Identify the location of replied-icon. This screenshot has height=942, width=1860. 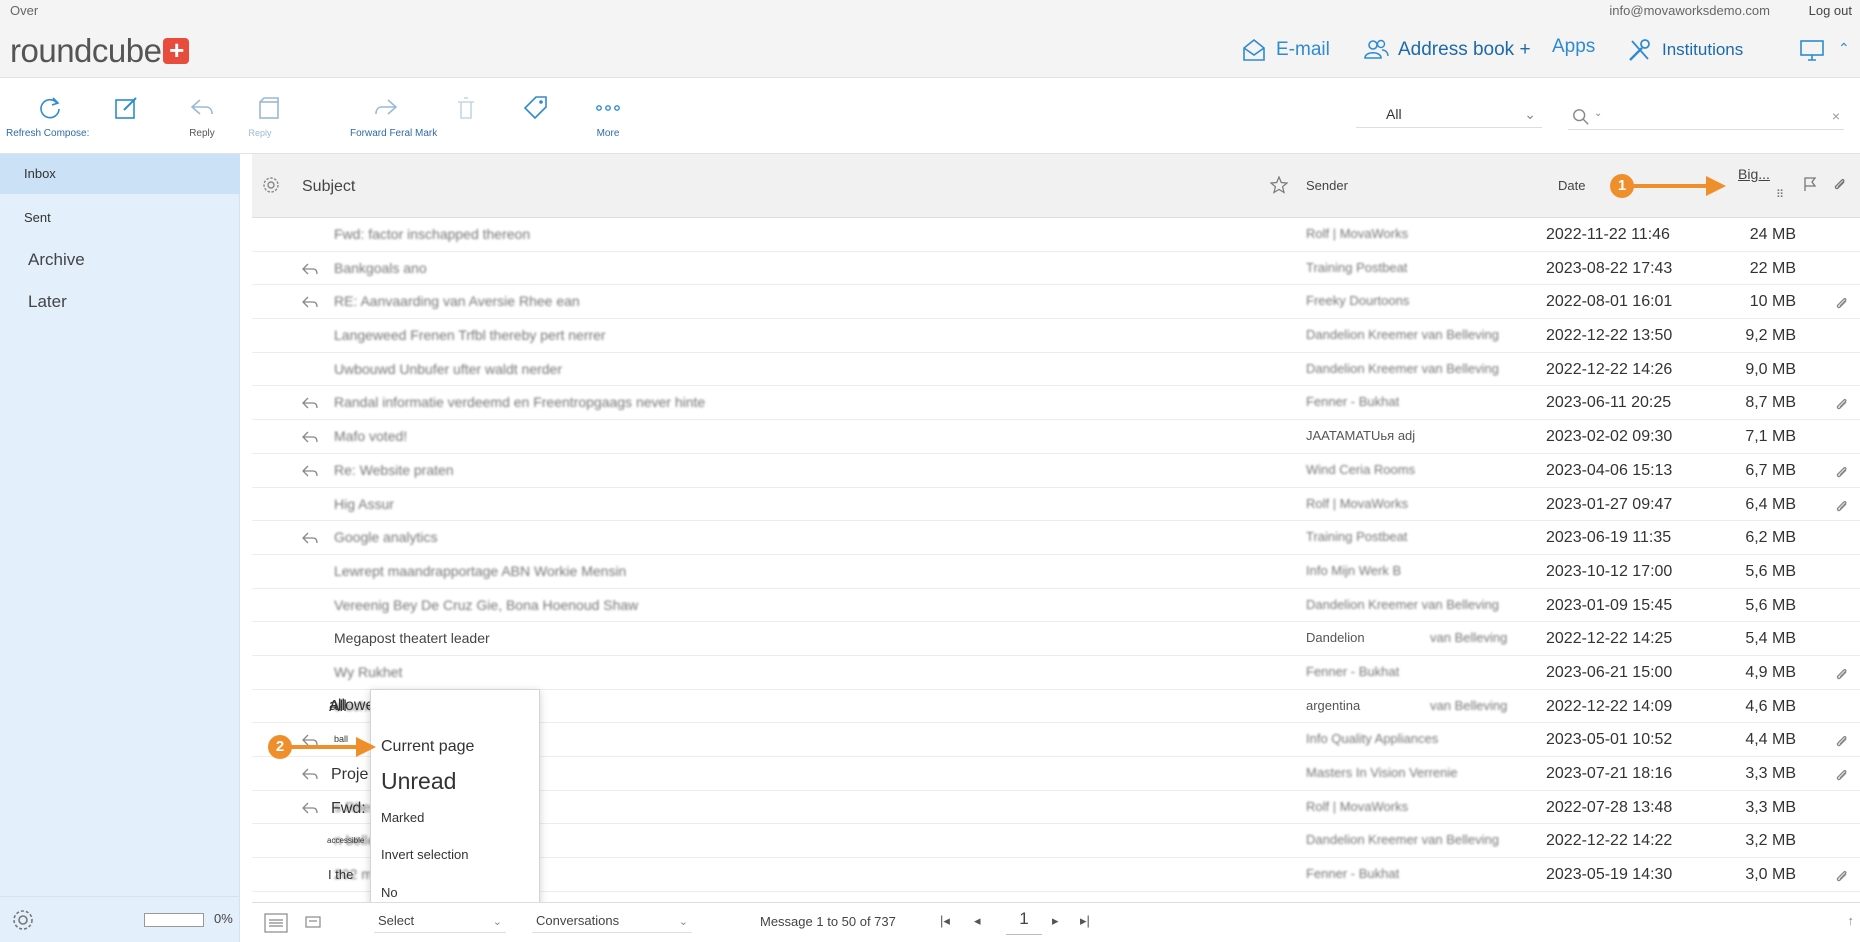
(310, 269).